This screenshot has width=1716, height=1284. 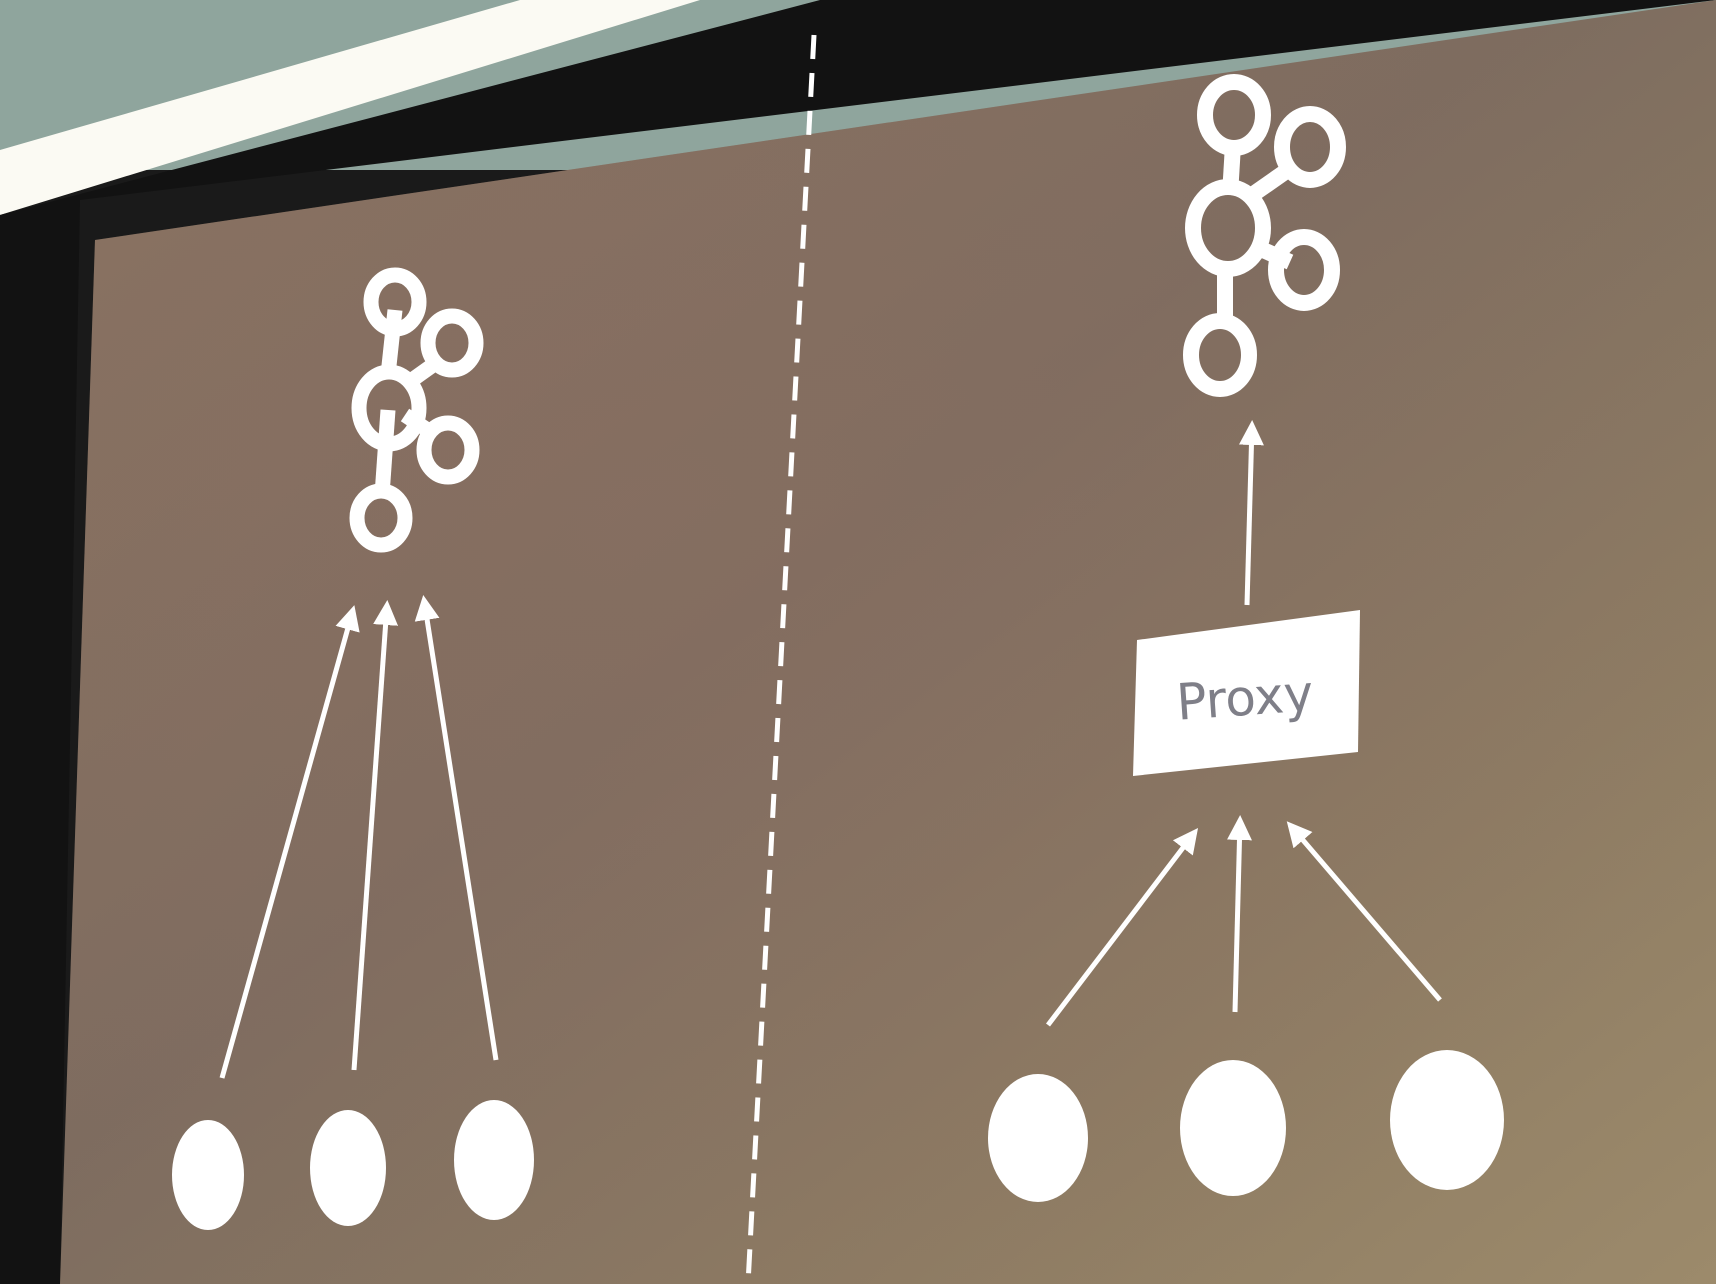 I want to click on proxy-label: Proxy, so click(x=1245, y=697).